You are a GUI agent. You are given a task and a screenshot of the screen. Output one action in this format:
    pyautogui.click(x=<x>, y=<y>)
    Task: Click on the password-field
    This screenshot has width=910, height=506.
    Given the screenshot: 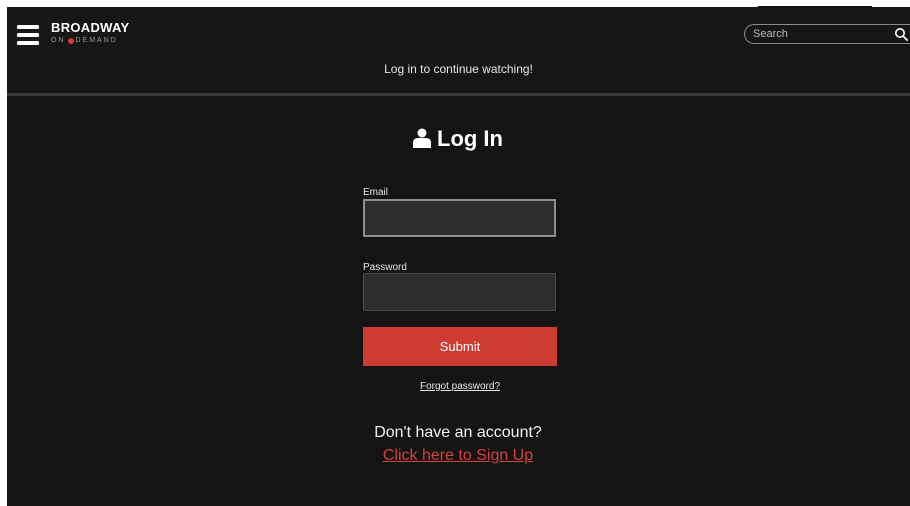 What is the action you would take?
    pyautogui.click(x=459, y=292)
    